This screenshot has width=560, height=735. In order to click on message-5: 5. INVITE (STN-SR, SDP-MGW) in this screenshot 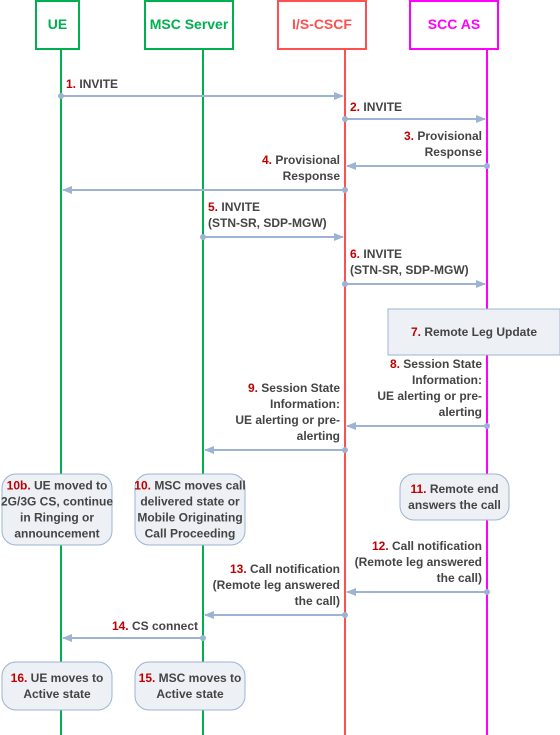, I will do `click(272, 220)`.